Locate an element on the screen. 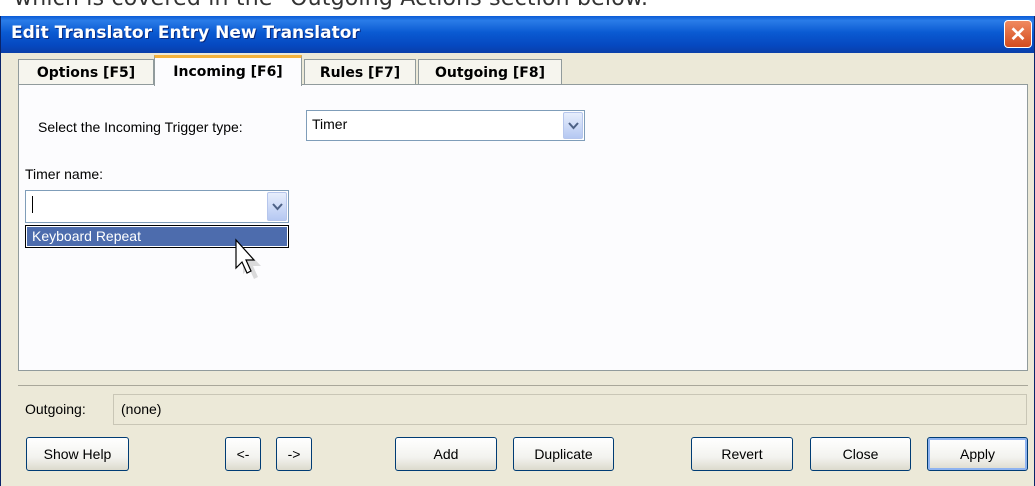  close-icon: ✕ is located at coordinates (1018, 34).